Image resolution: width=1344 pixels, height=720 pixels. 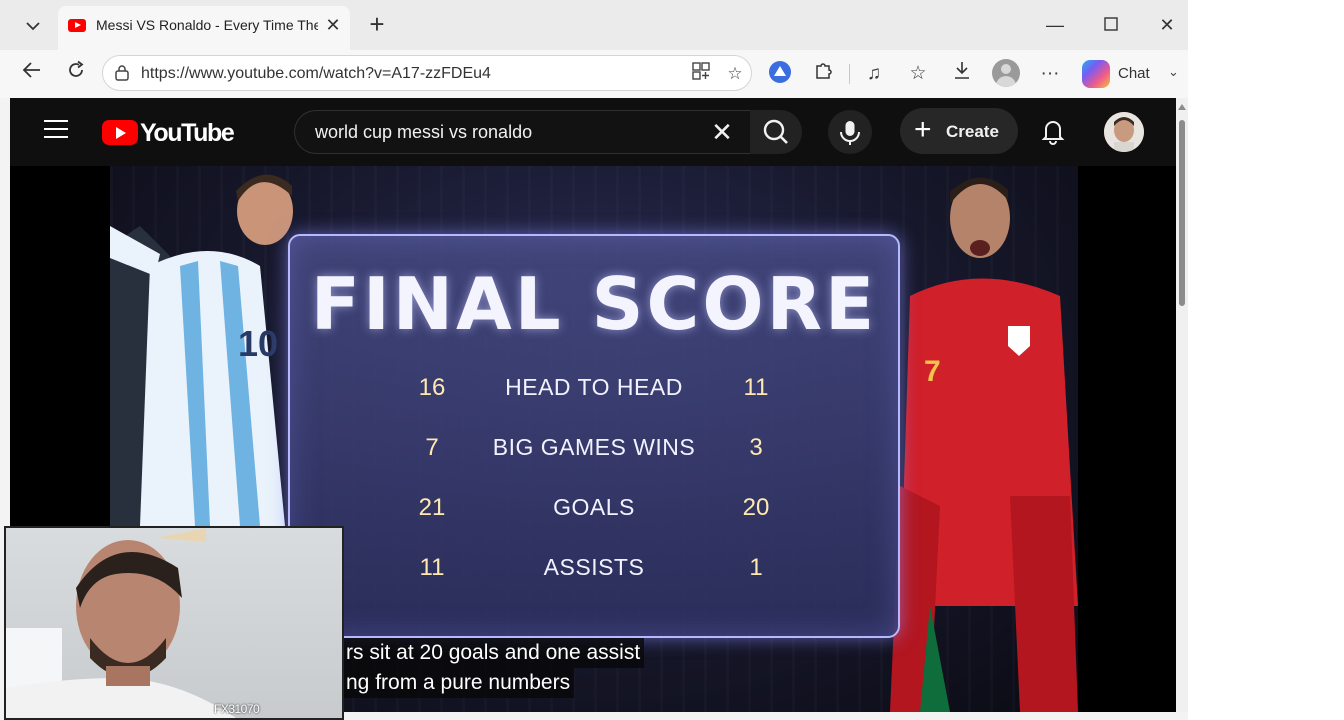 I want to click on site-info-icon, so click(x=122, y=73).